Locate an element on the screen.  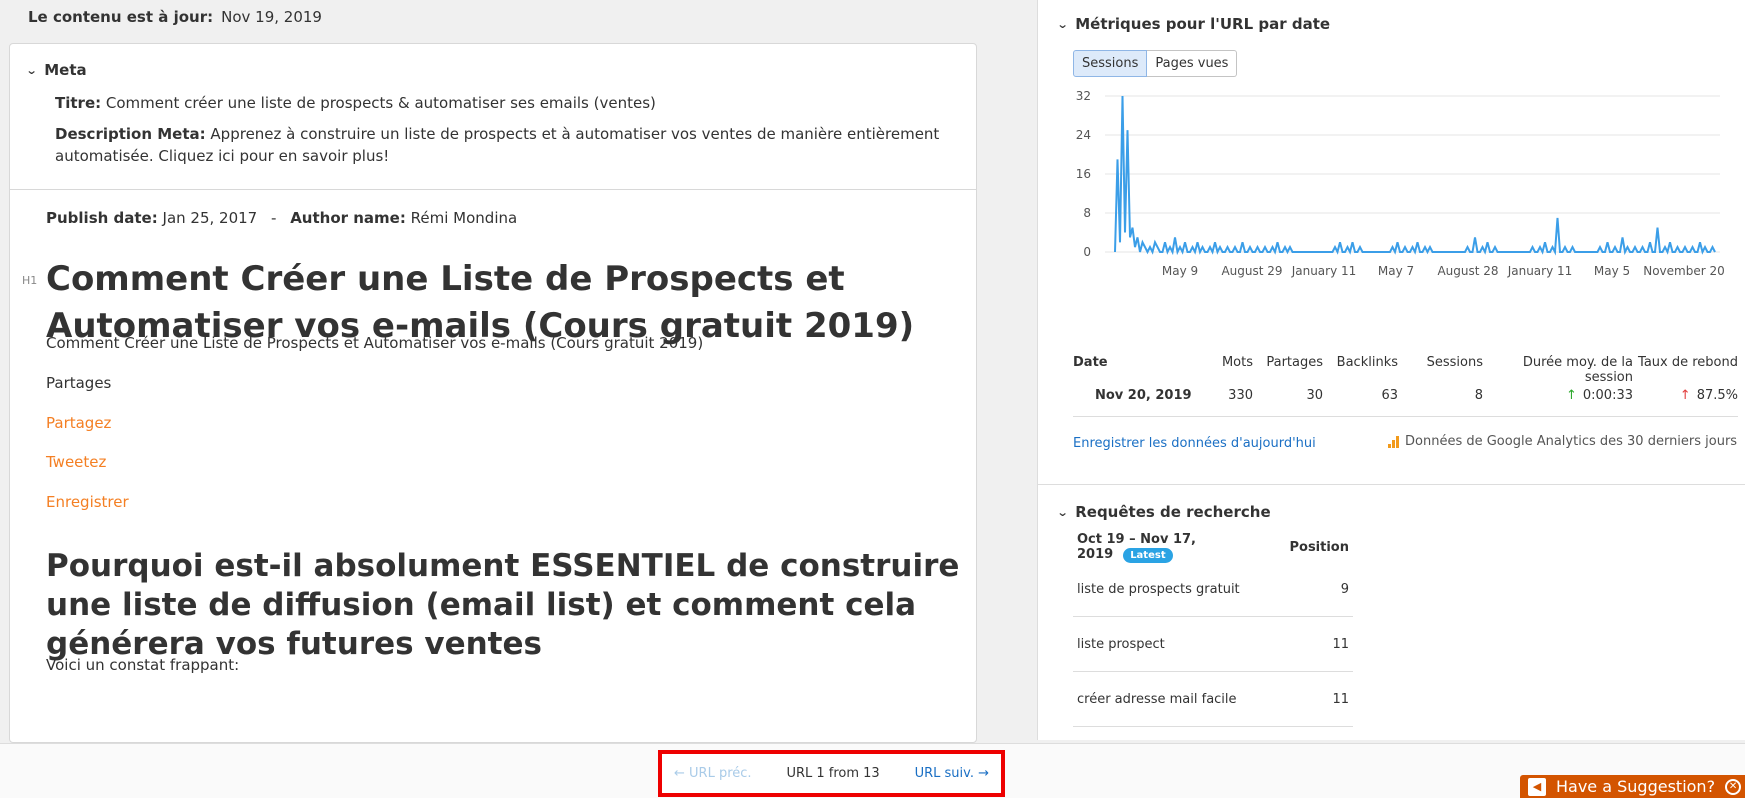
metrics-title: Métriques pour l'URL par date is located at coordinates (1203, 24).